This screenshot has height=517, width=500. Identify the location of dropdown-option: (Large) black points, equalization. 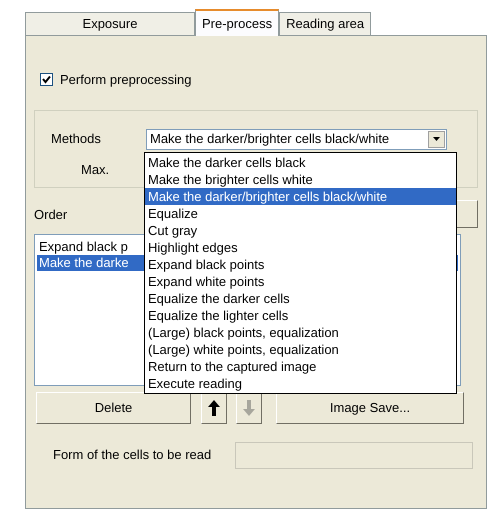
(300, 332).